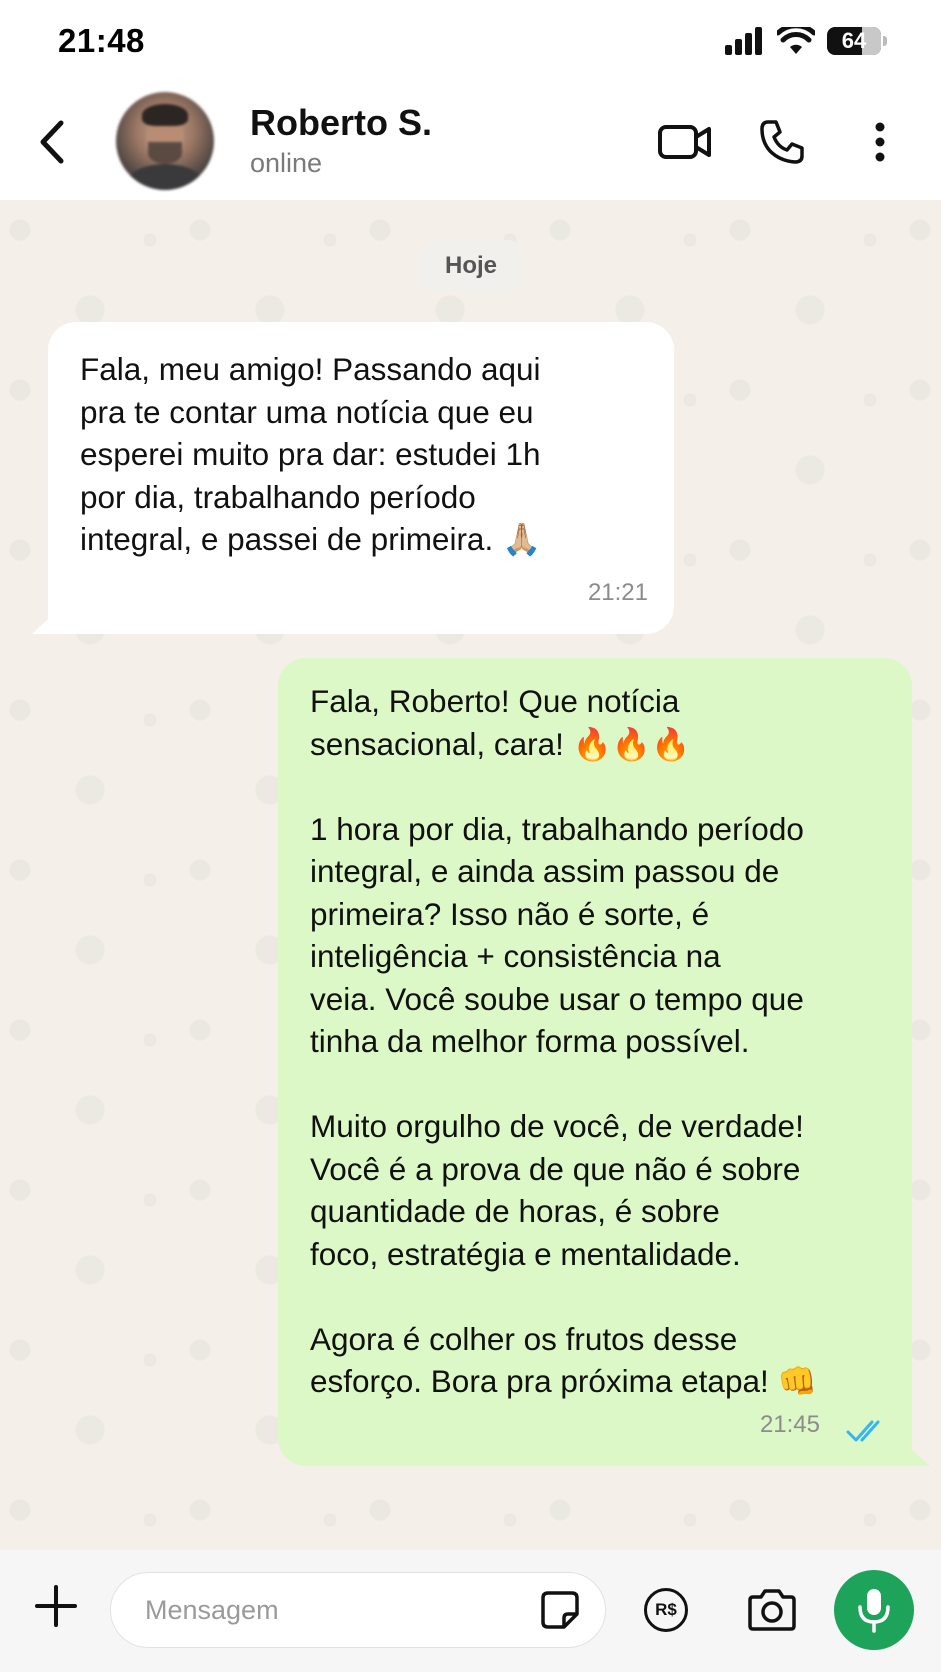  What do you see at coordinates (358, 1610) in the screenshot?
I see `message-input` at bounding box center [358, 1610].